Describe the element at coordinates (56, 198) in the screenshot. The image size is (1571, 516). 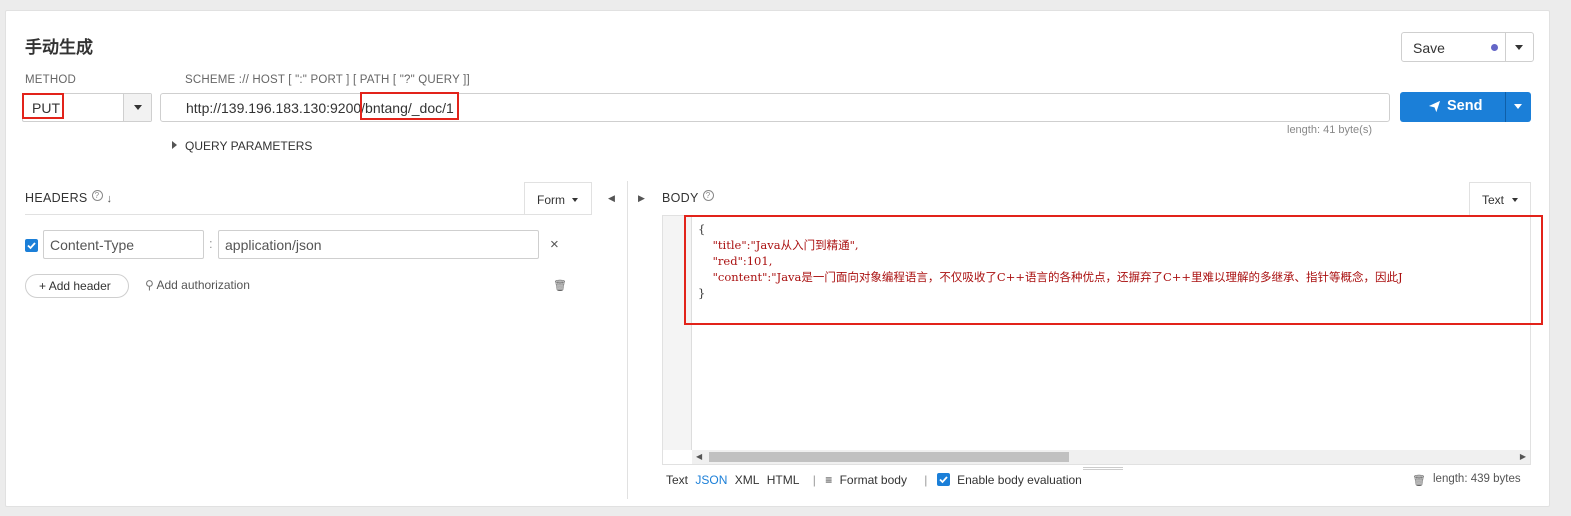
I see `headers-label: HEADERS` at that location.